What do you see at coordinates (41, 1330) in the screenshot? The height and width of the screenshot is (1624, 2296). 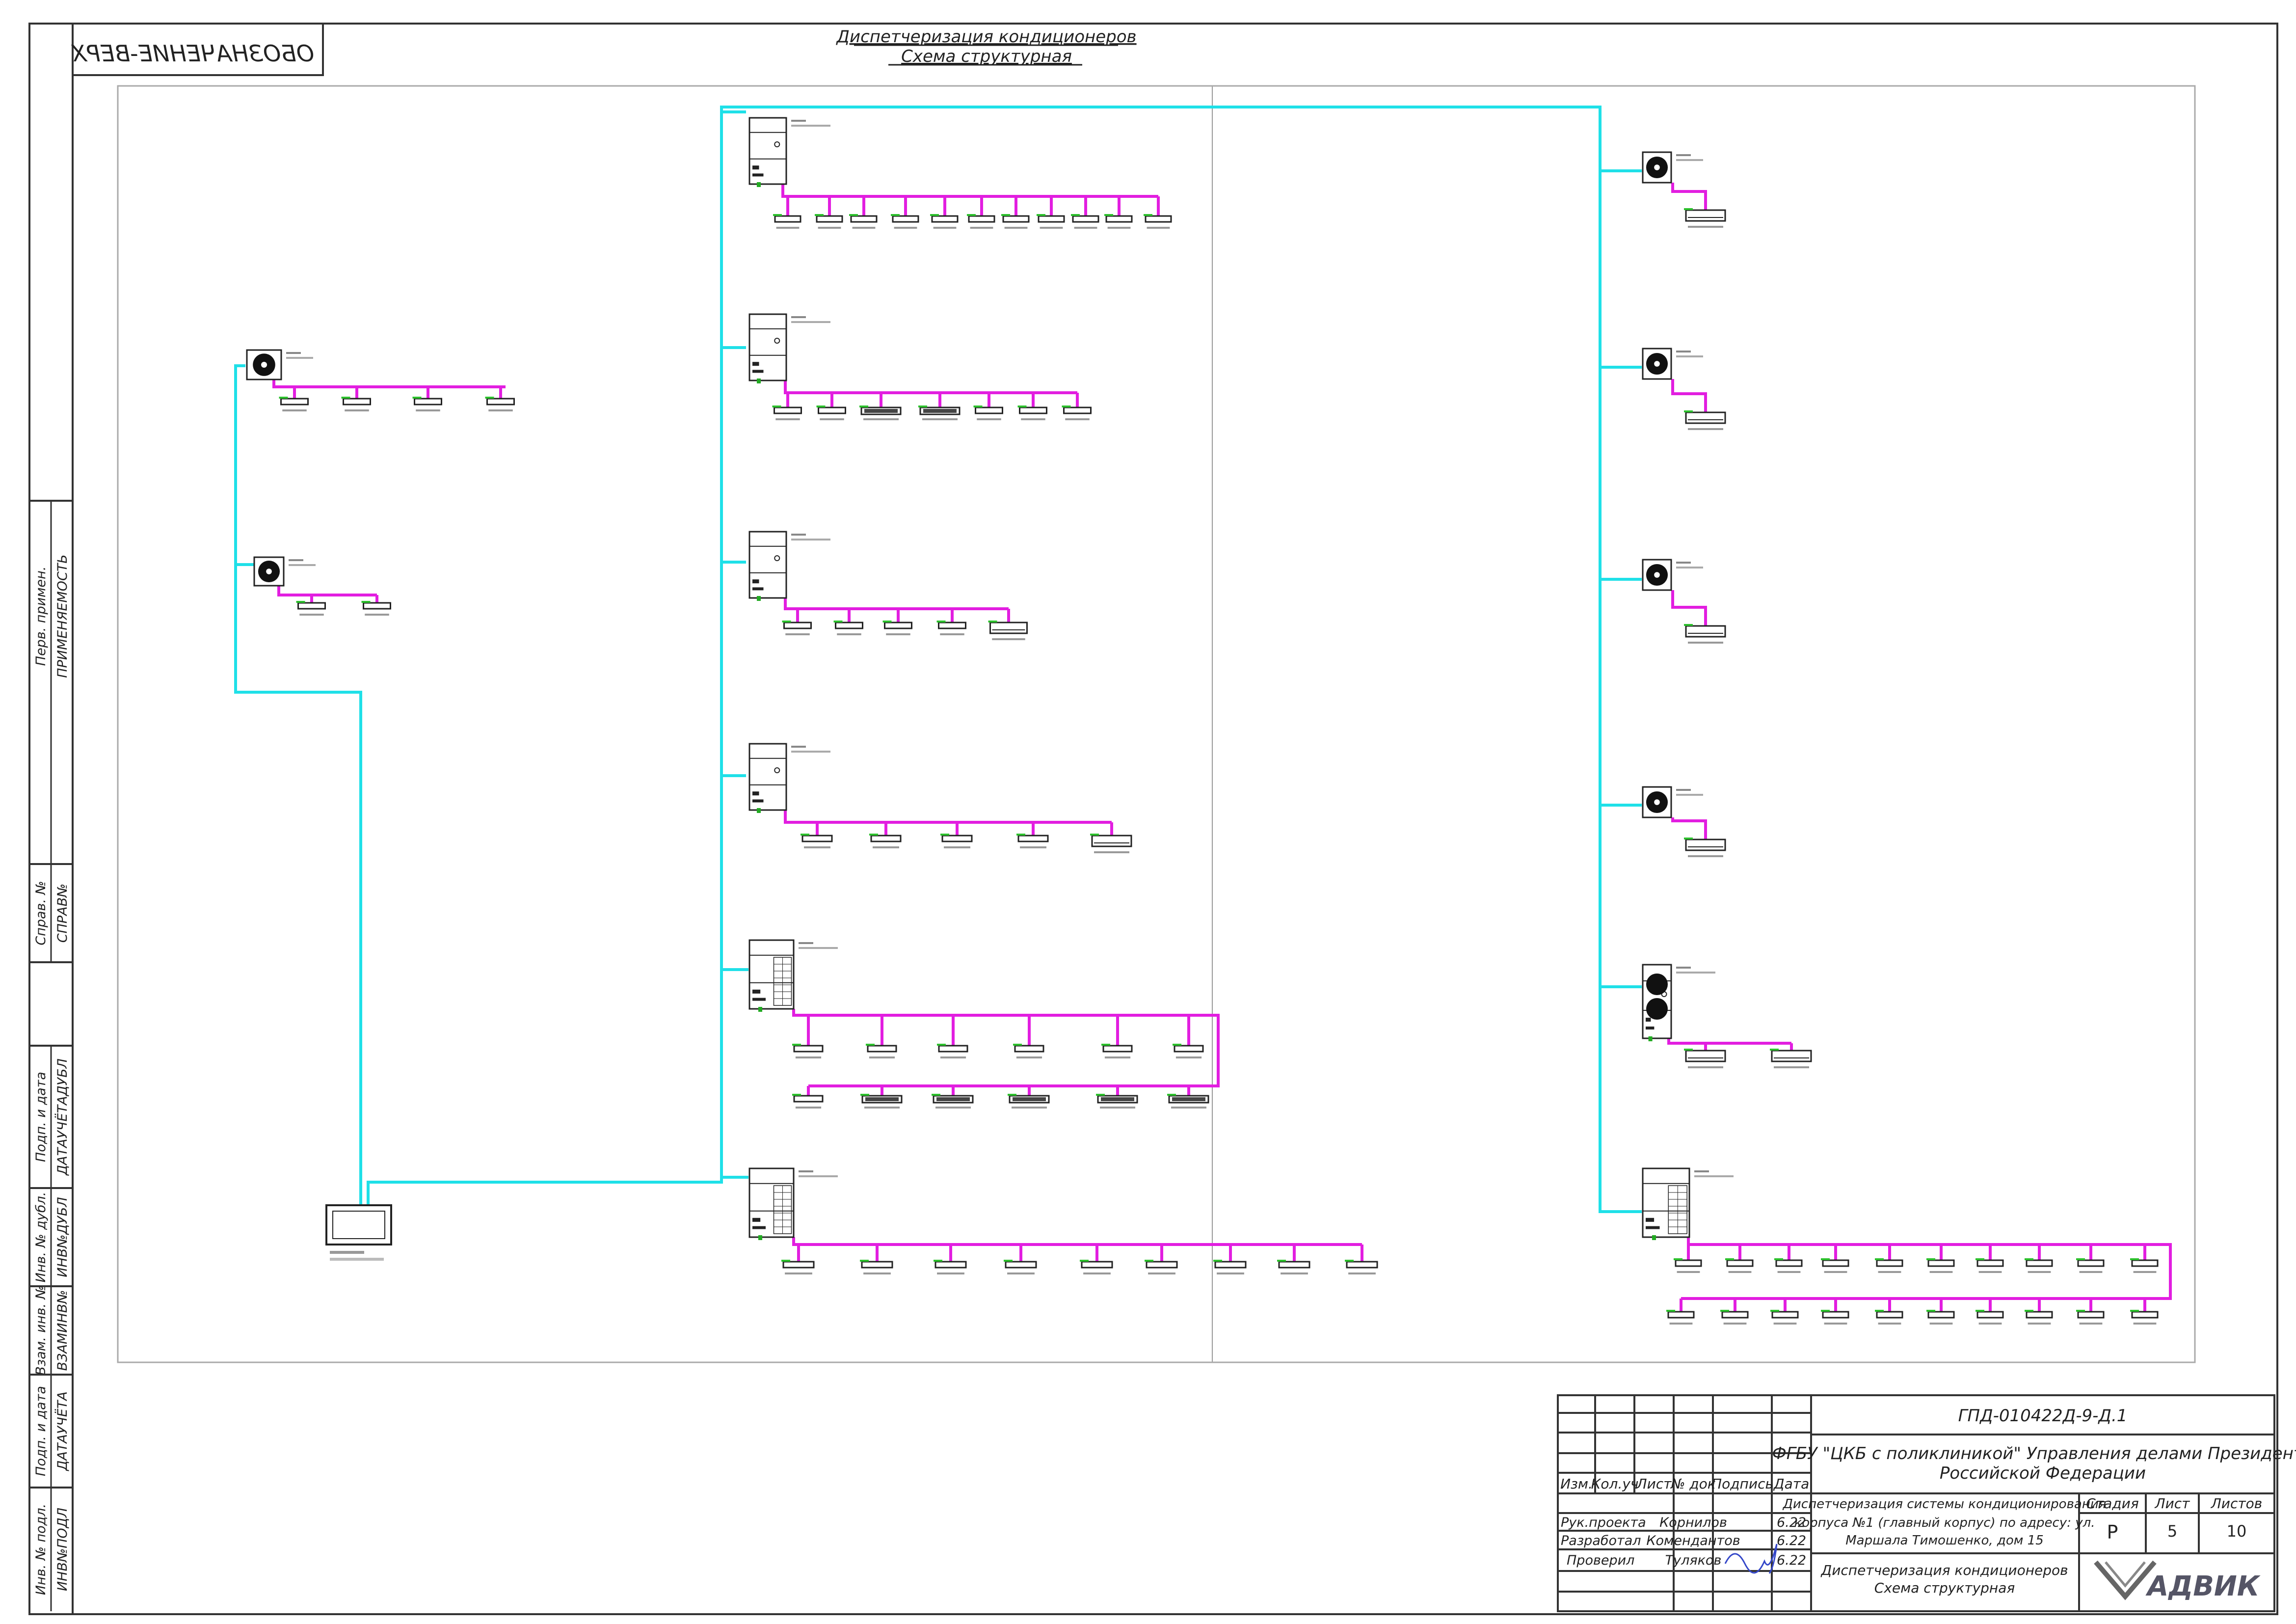 I see `side-stamp-label: Взам. инв. №` at bounding box center [41, 1330].